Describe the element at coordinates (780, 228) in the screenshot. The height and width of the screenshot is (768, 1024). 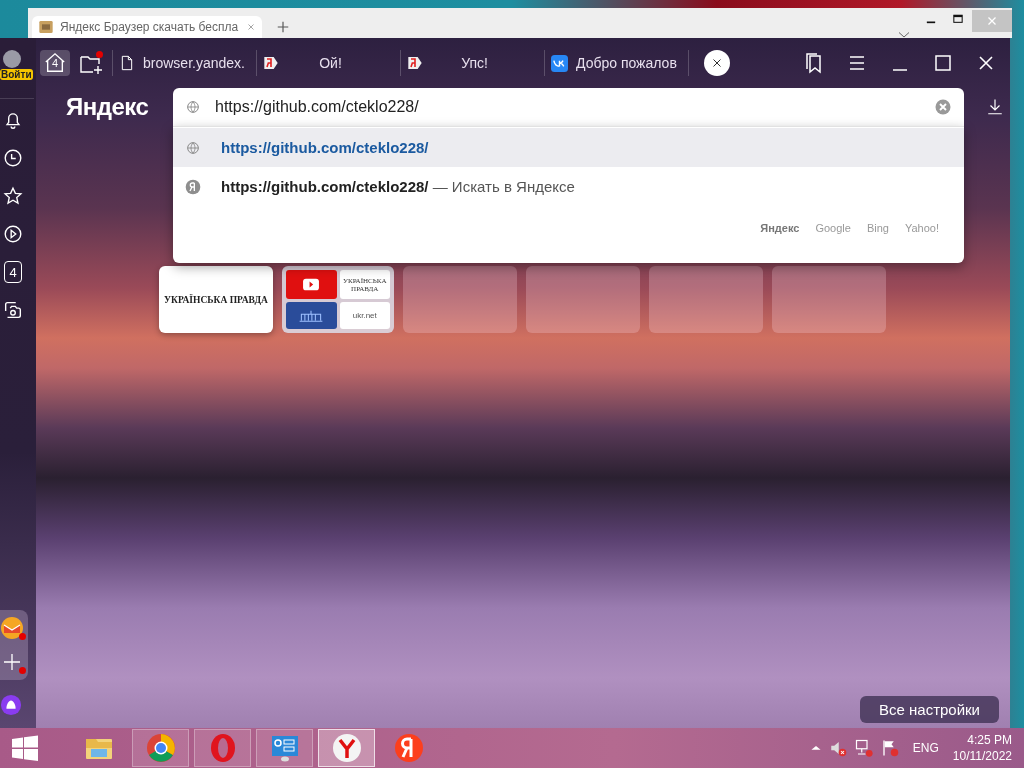
I see `search-engine-option: Яндекс` at that location.